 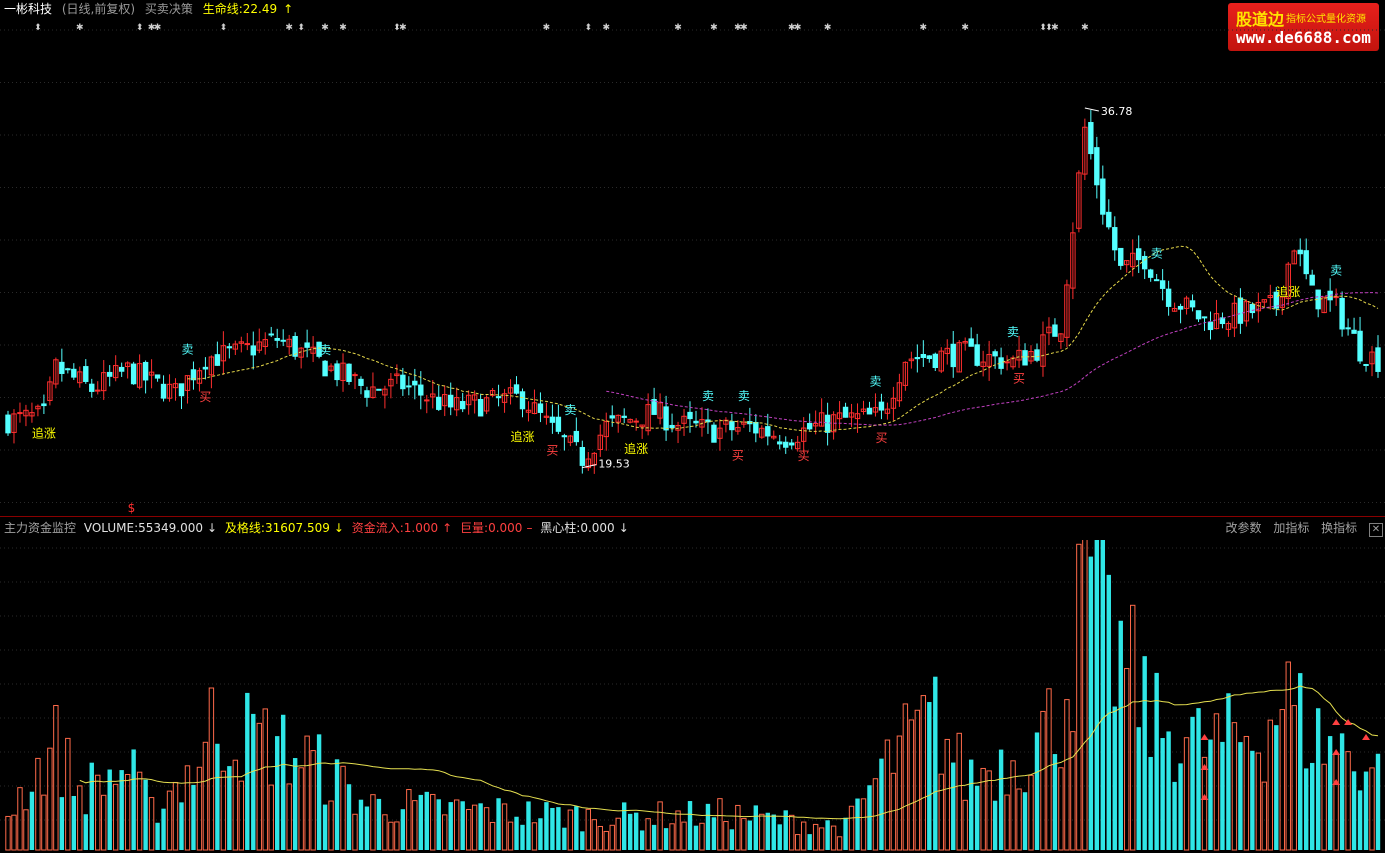 What do you see at coordinates (606, 464) in the screenshot?
I see `low-annotation: 19.53` at bounding box center [606, 464].